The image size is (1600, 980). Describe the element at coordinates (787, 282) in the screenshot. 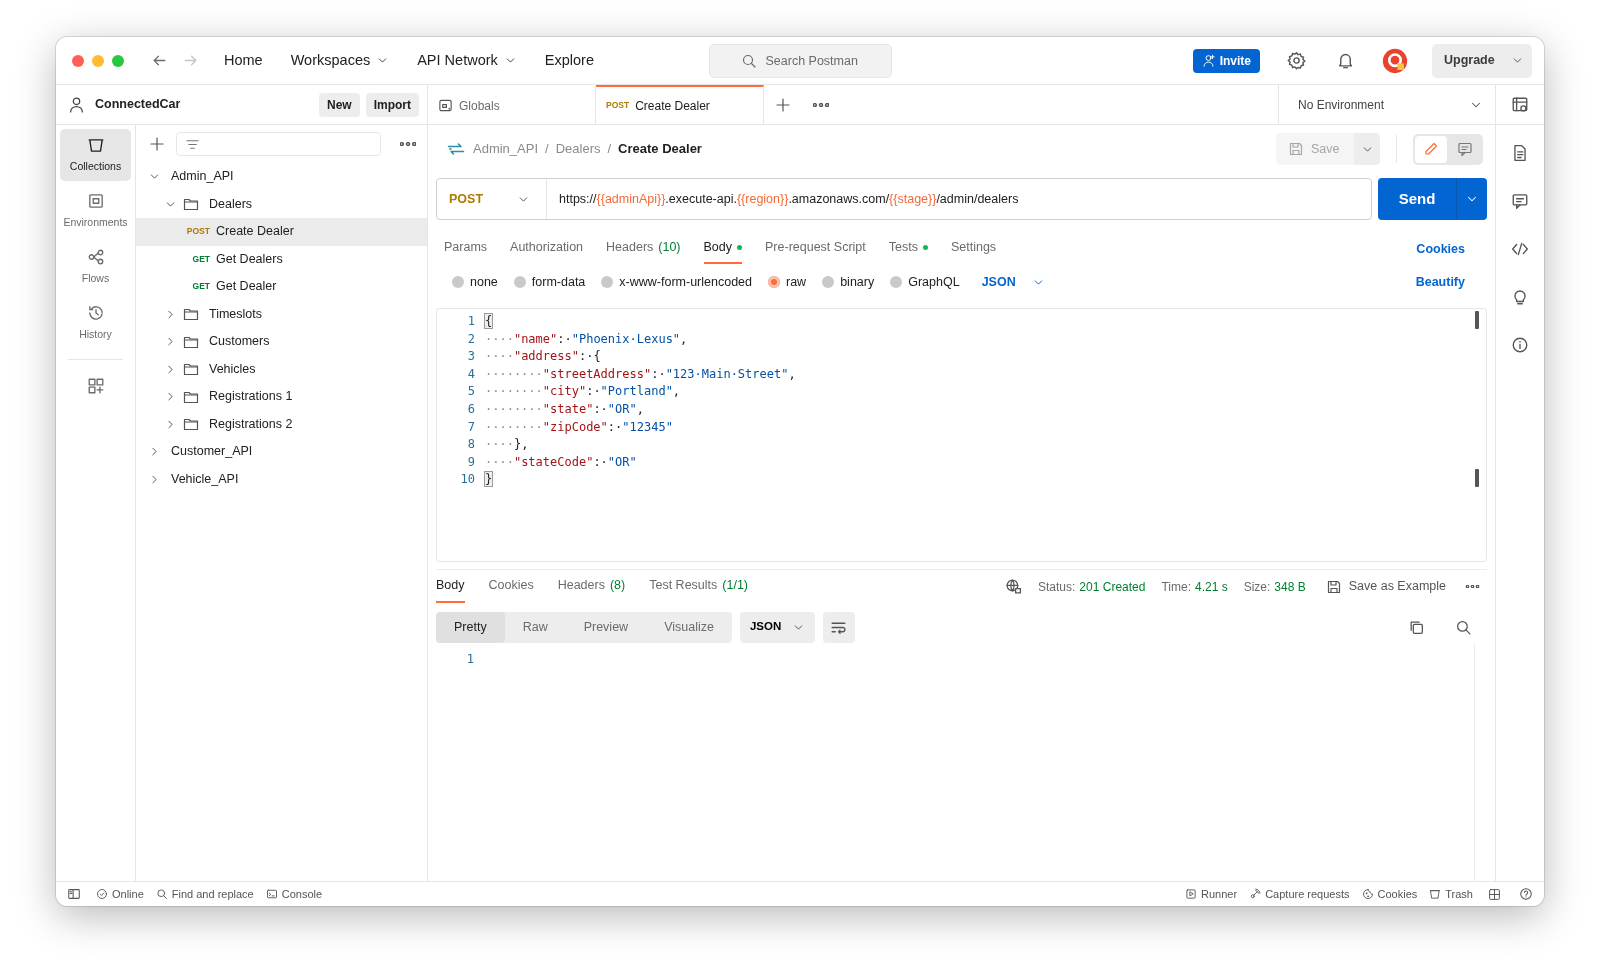

I see `body-type-radio: raw` at that location.